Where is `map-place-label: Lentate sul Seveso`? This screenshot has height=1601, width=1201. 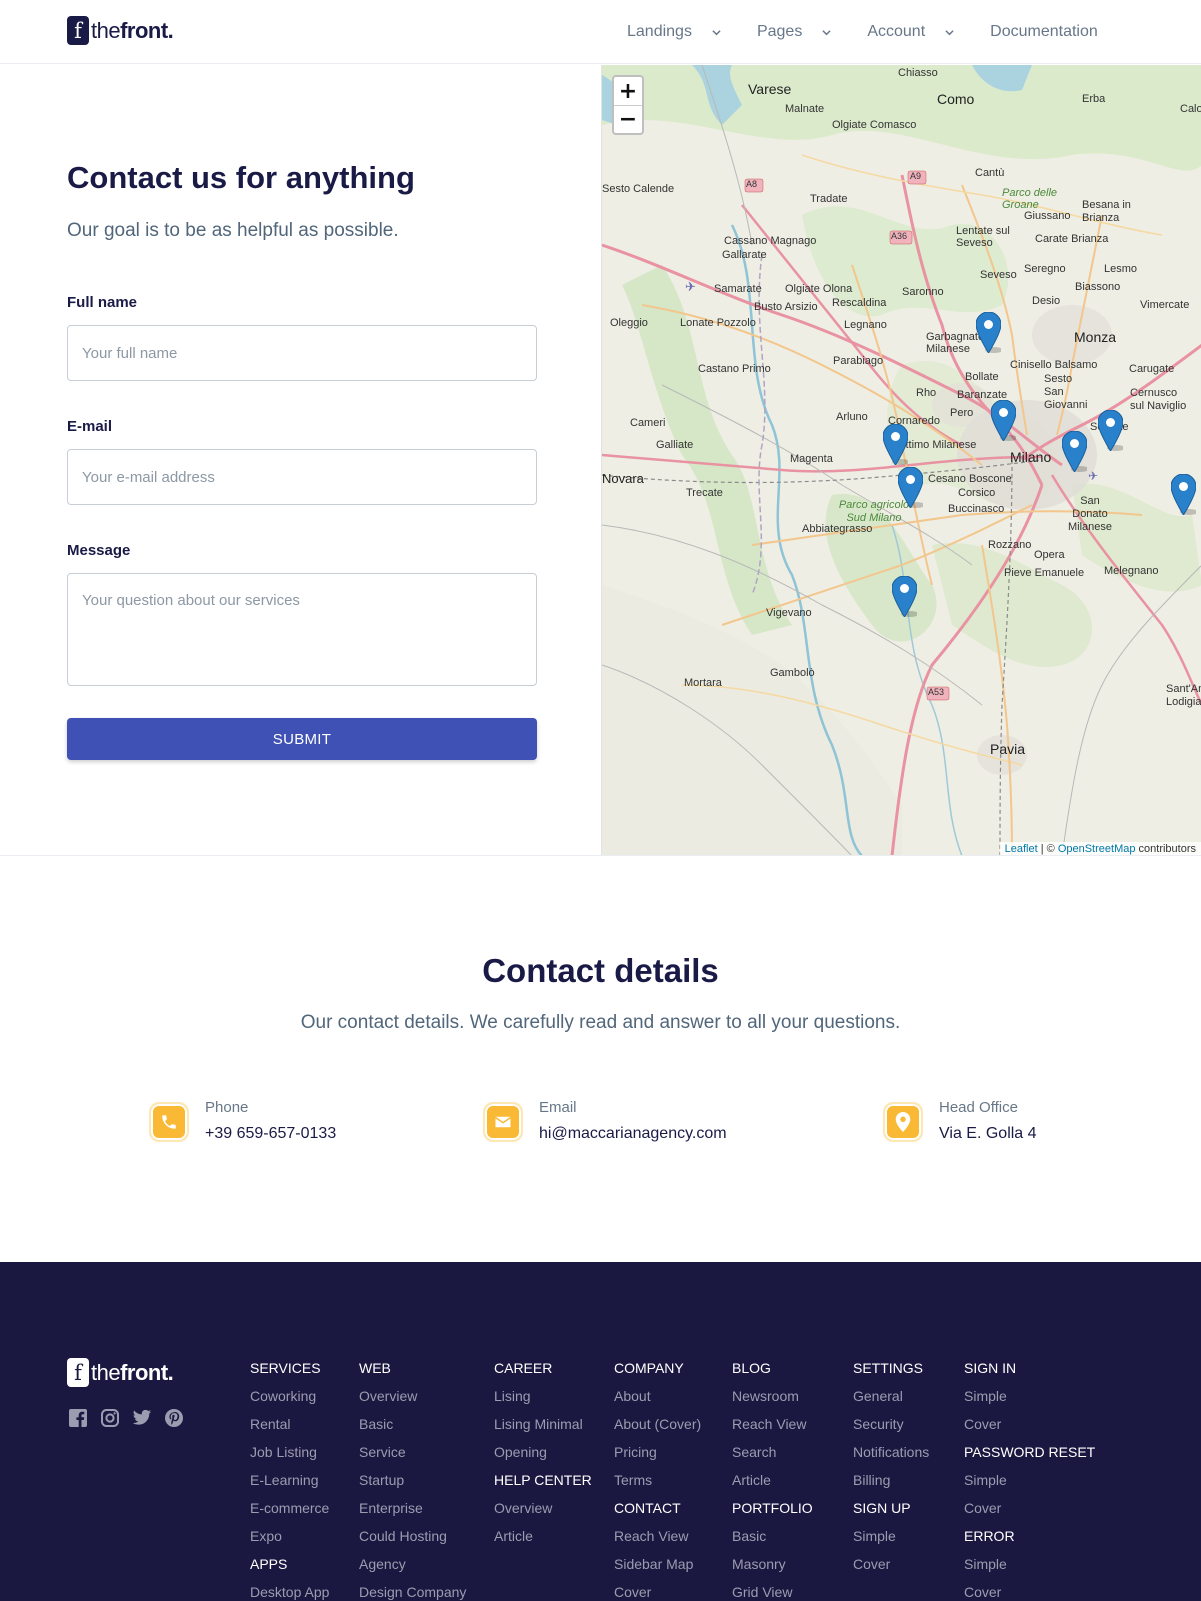 map-place-label: Lentate sul Seveso is located at coordinates (983, 237).